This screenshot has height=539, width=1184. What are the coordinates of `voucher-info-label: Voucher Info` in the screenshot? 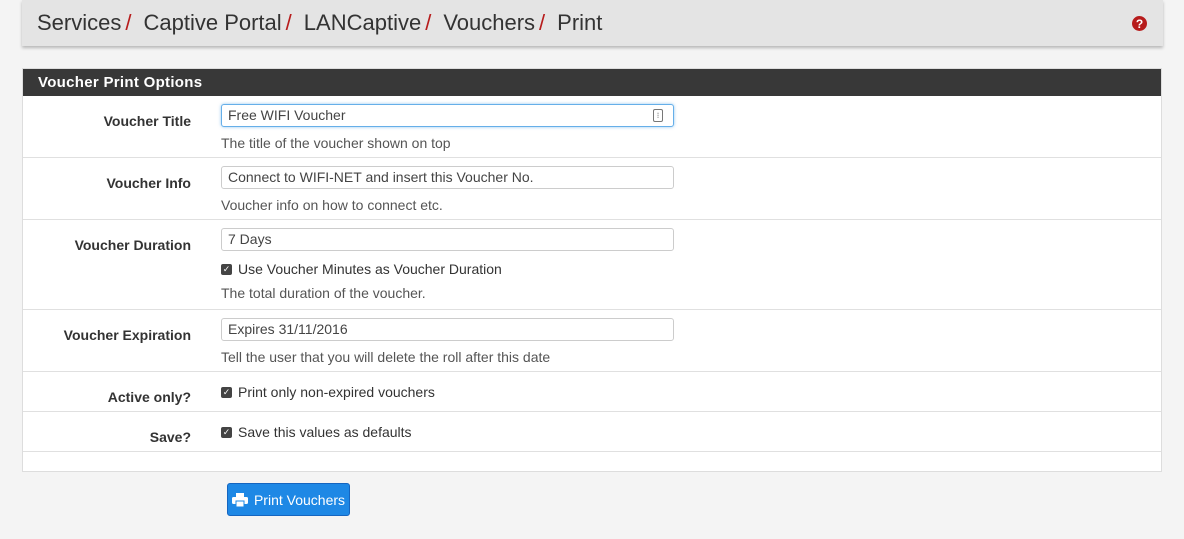 It's located at (148, 183).